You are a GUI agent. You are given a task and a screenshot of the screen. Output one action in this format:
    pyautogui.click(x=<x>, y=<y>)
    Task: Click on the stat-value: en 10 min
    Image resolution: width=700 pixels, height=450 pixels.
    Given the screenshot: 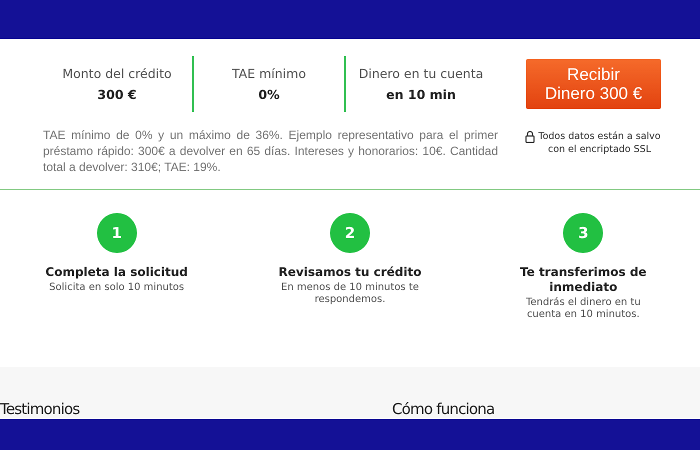 What is the action you would take?
    pyautogui.click(x=421, y=94)
    